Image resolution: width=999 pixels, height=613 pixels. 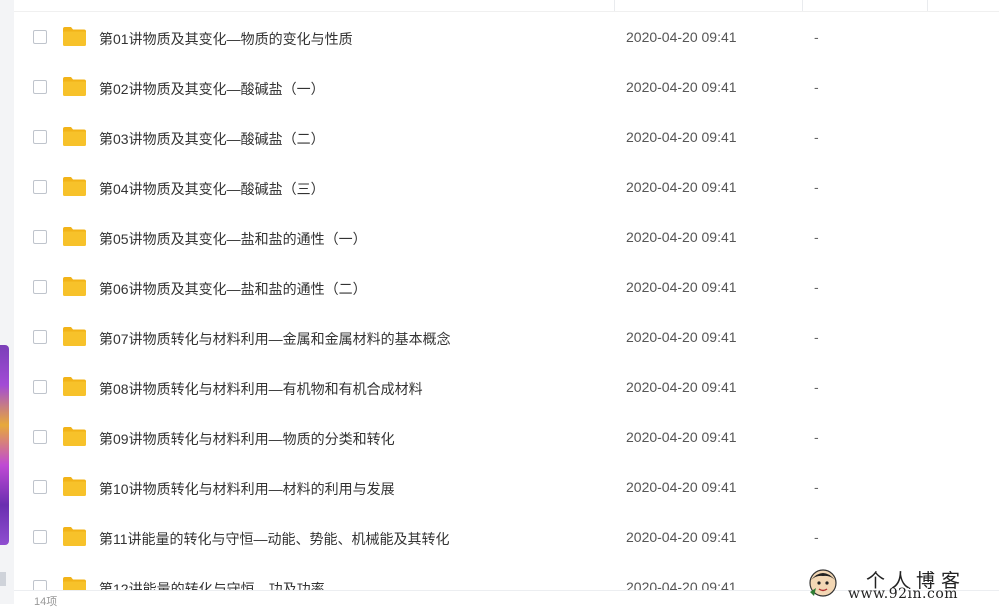 What do you see at coordinates (275, 339) in the screenshot?
I see `file-name: 第07讲物质转化与材料利用—金属和金属材料的基本概念` at bounding box center [275, 339].